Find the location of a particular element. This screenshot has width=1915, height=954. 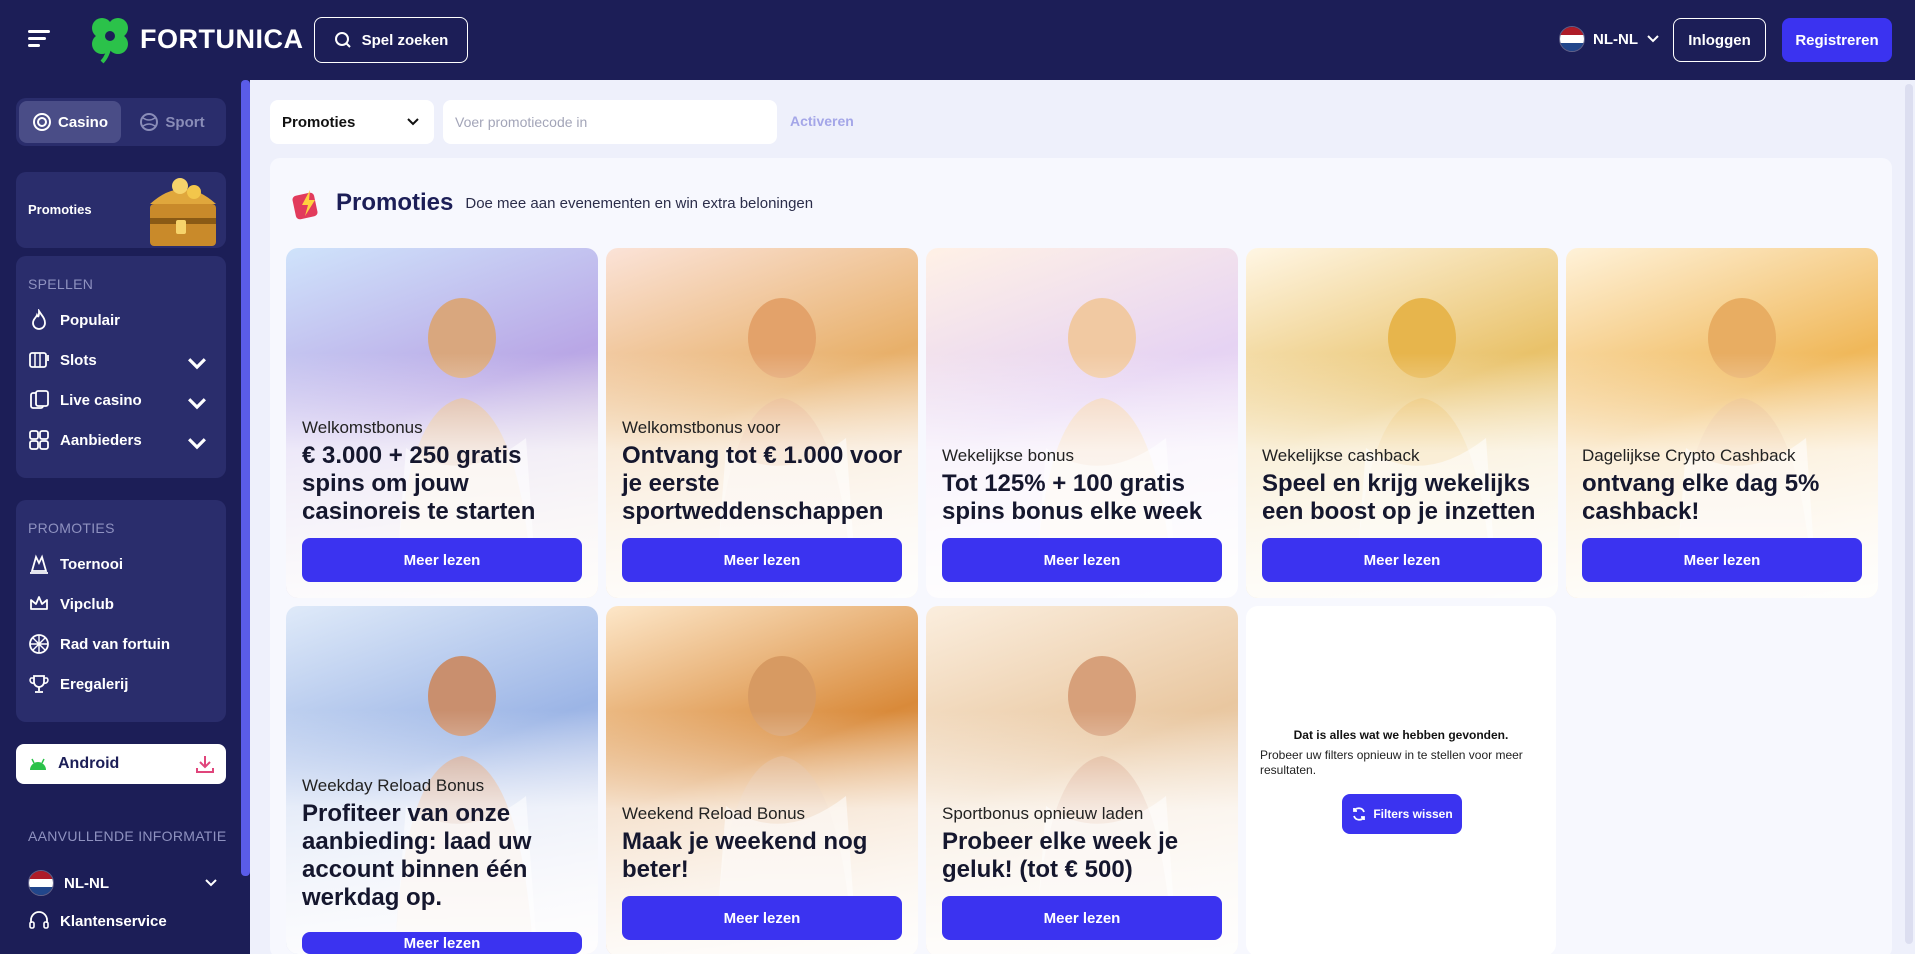

slots-icon is located at coordinates (39, 360).